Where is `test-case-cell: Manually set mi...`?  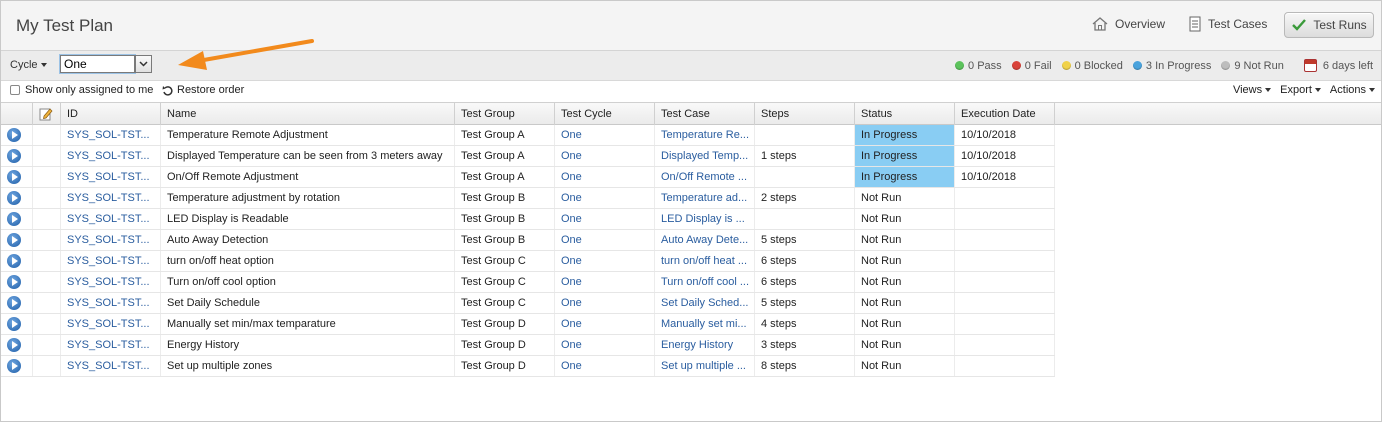
test-case-cell: Manually set mi... is located at coordinates (705, 324).